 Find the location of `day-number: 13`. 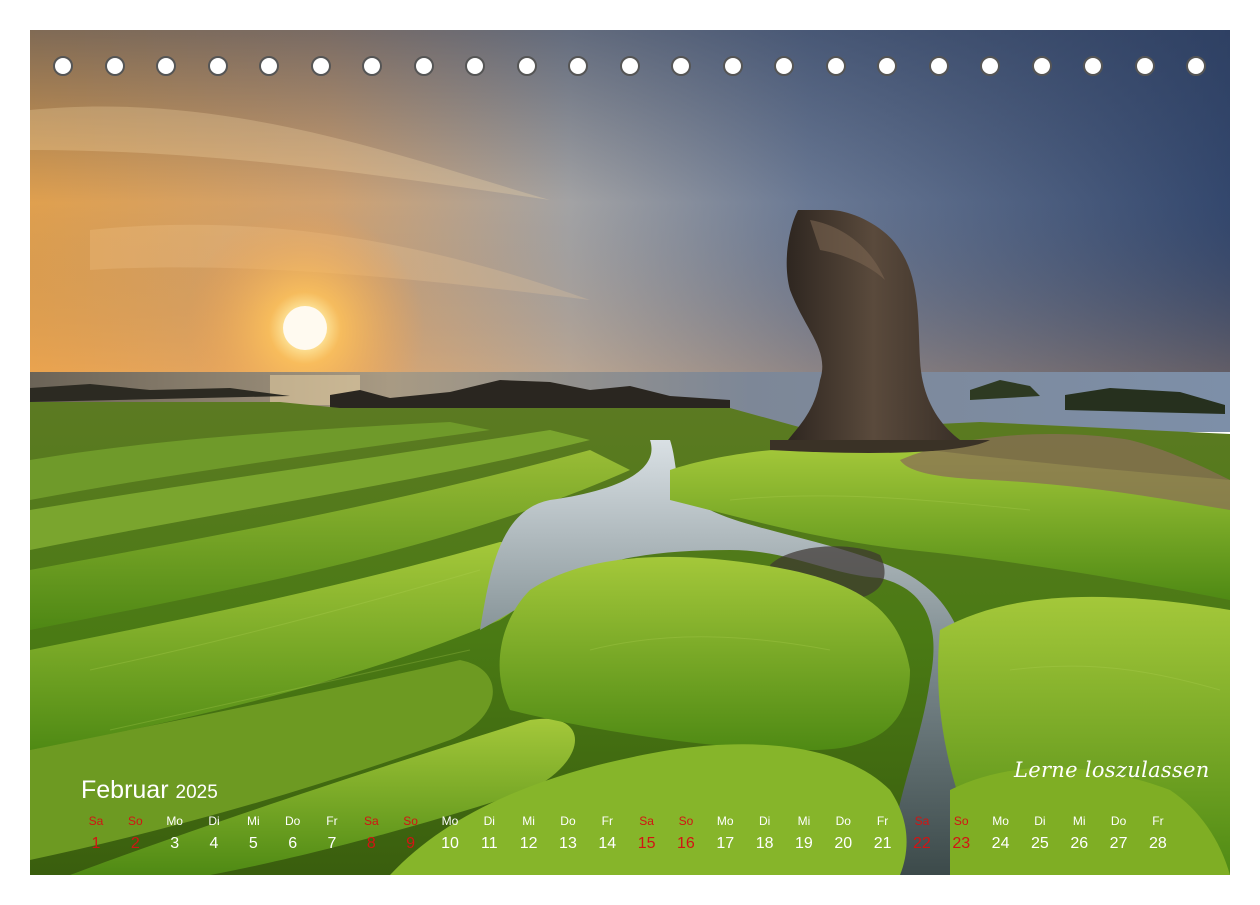

day-number: 13 is located at coordinates (568, 843).